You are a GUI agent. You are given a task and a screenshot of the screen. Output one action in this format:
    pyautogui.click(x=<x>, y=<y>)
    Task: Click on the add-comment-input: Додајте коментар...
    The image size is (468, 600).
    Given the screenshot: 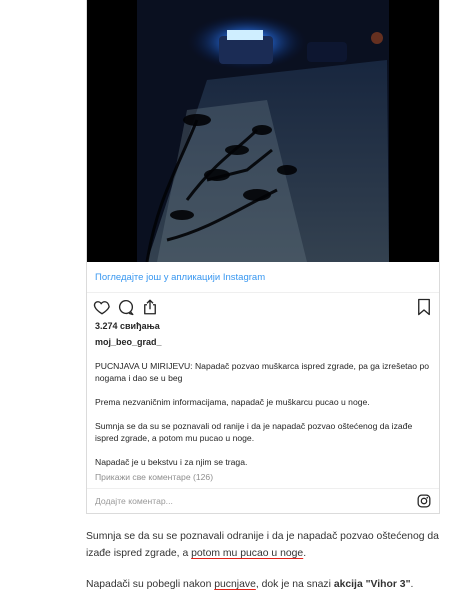 What is the action you would take?
    pyautogui.click(x=134, y=501)
    